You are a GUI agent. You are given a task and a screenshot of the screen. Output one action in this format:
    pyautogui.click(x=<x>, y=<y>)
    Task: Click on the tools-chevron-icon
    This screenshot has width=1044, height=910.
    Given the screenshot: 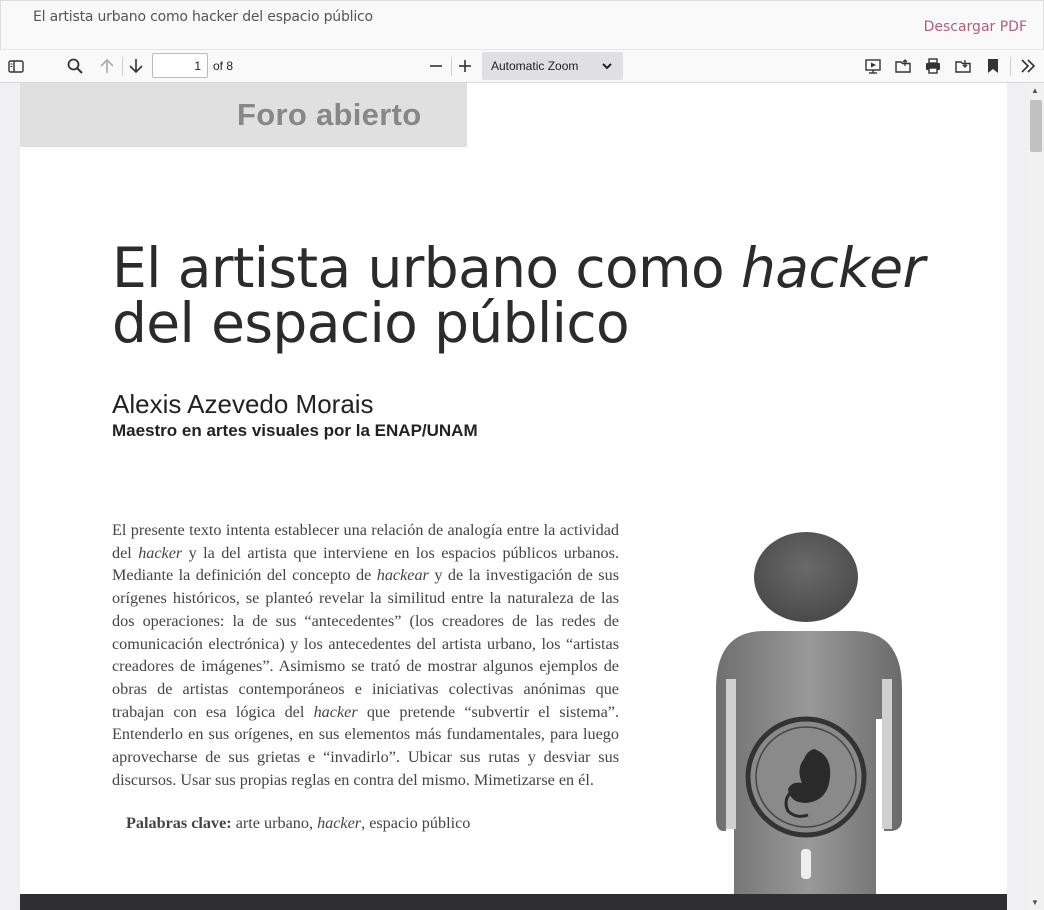 What is the action you would take?
    pyautogui.click(x=1028, y=66)
    